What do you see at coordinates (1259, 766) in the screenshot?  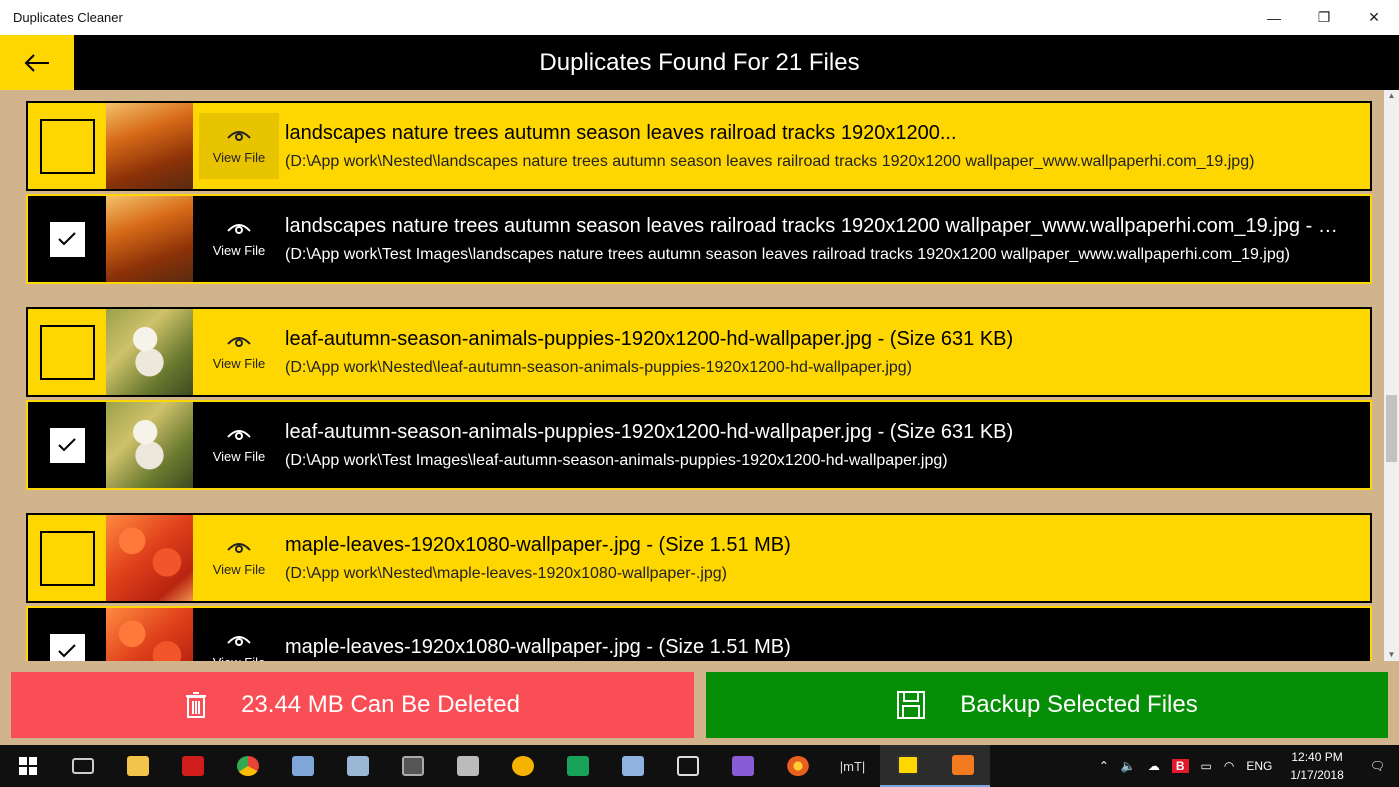 I see `language-indicator: ENG` at bounding box center [1259, 766].